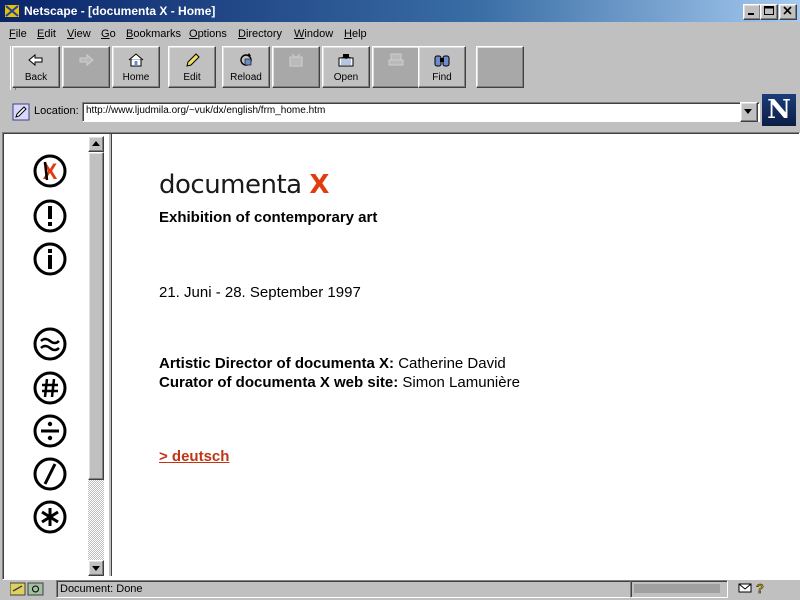 Image resolution: width=800 pixels, height=600 pixels. What do you see at coordinates (246, 77) in the screenshot?
I see `reload-label: Reload` at bounding box center [246, 77].